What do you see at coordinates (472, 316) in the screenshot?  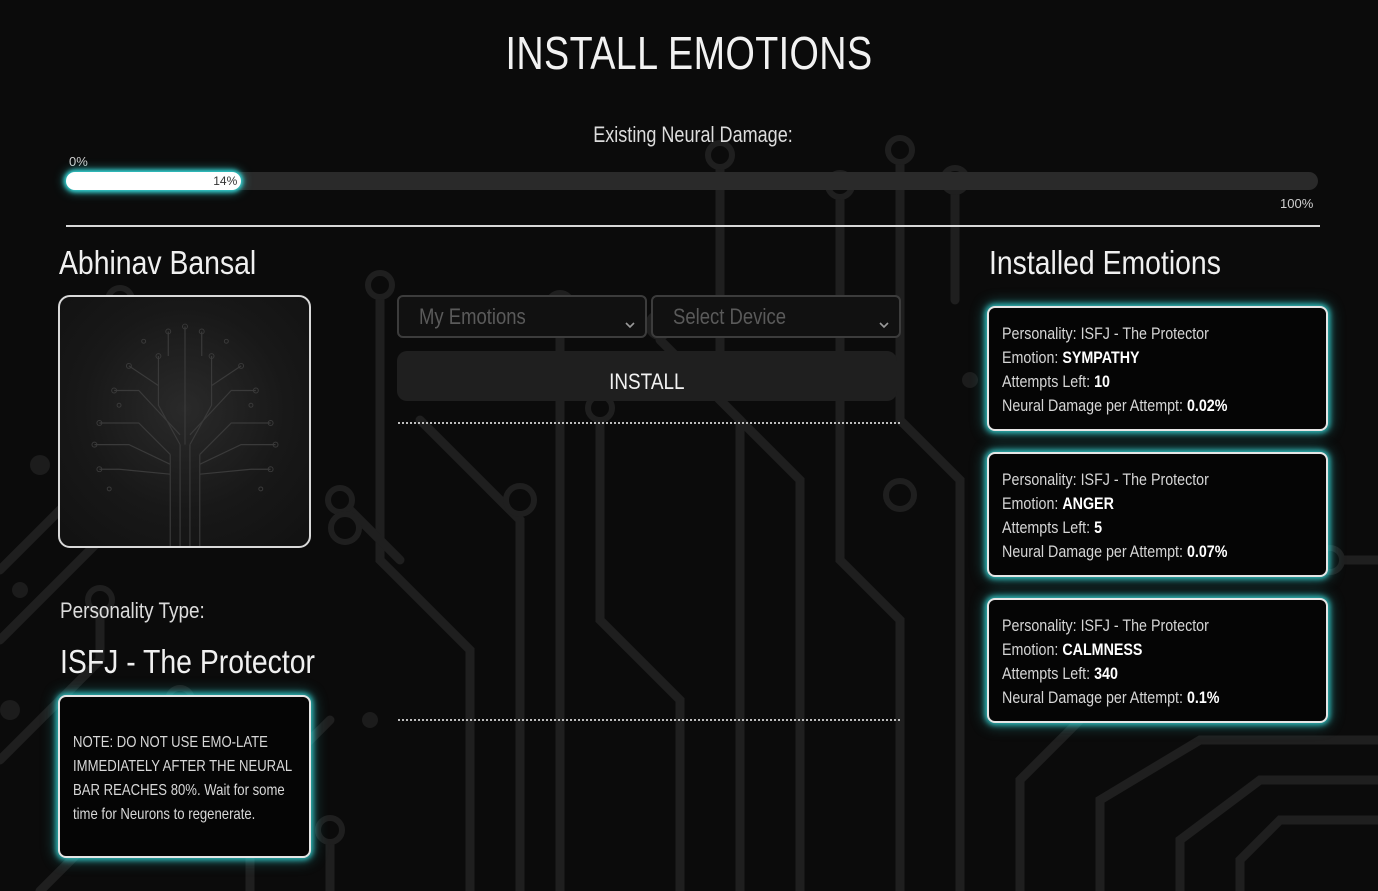 I see `emotions-select-value: My Emotions` at bounding box center [472, 316].